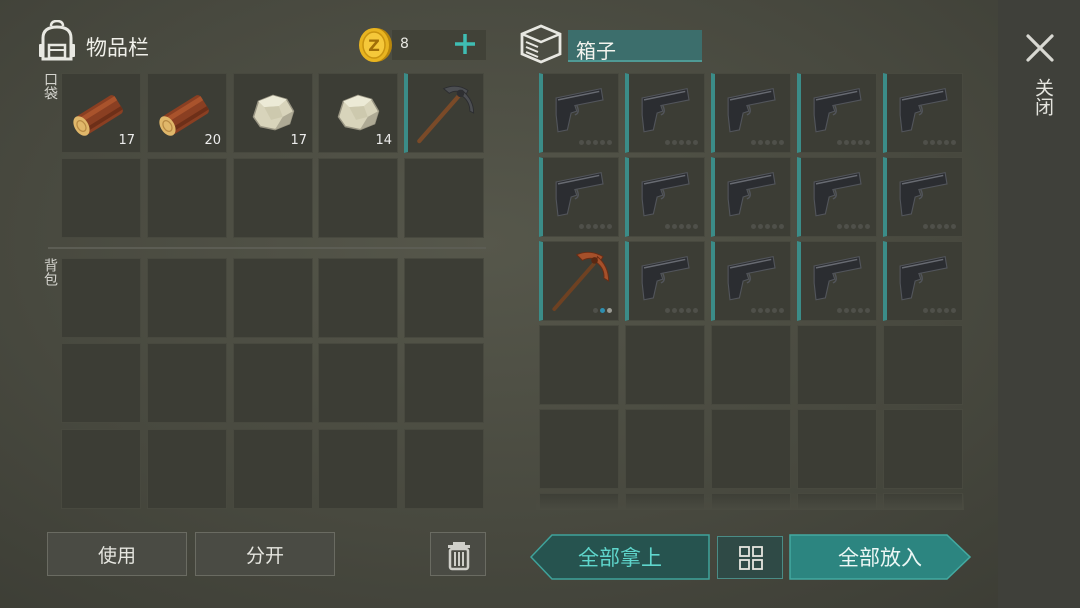 The width and height of the screenshot is (1080, 608). What do you see at coordinates (50, 86) in the screenshot?
I see `pocket-label: 口袋` at bounding box center [50, 86].